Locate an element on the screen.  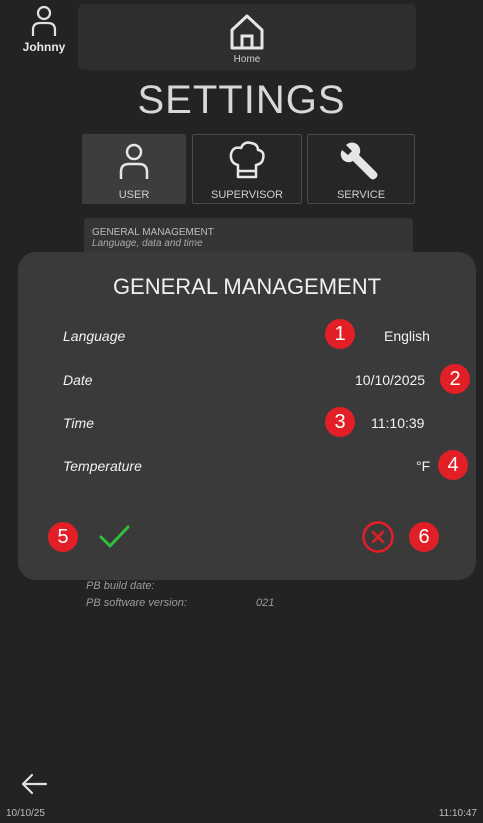
info-row-pb-build-date: PB build date: is located at coordinates (120, 586).